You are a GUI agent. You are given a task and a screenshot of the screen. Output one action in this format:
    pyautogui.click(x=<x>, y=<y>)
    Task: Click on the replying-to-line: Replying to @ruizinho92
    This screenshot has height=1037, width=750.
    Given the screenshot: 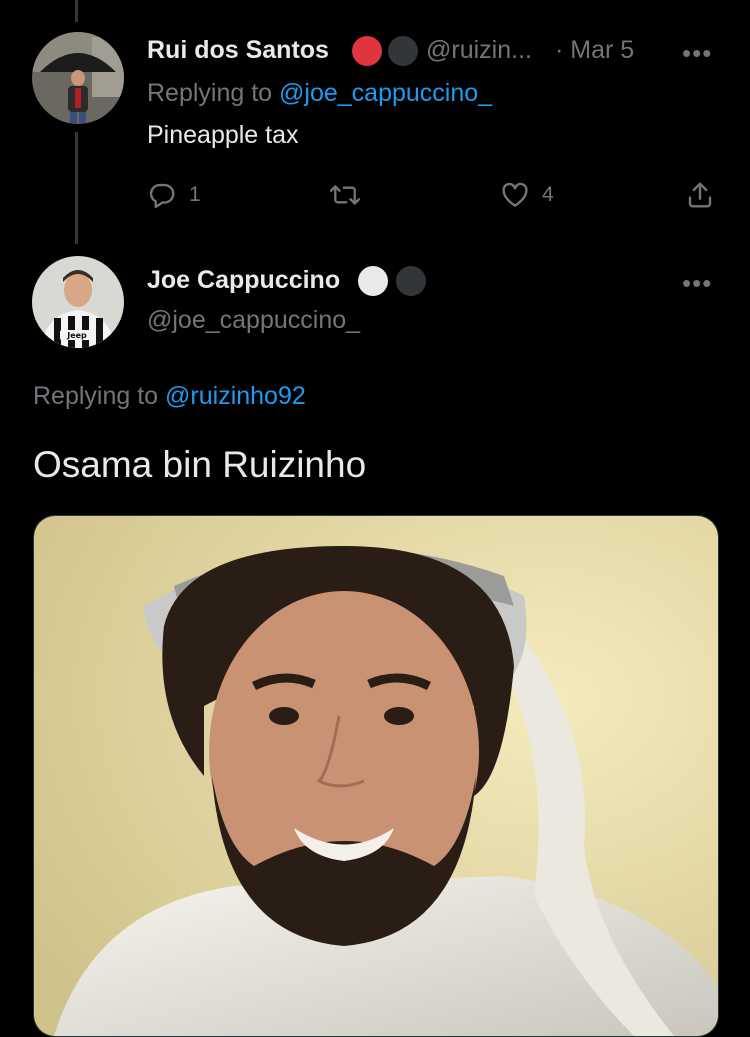 What is the action you would take?
    pyautogui.click(x=169, y=396)
    